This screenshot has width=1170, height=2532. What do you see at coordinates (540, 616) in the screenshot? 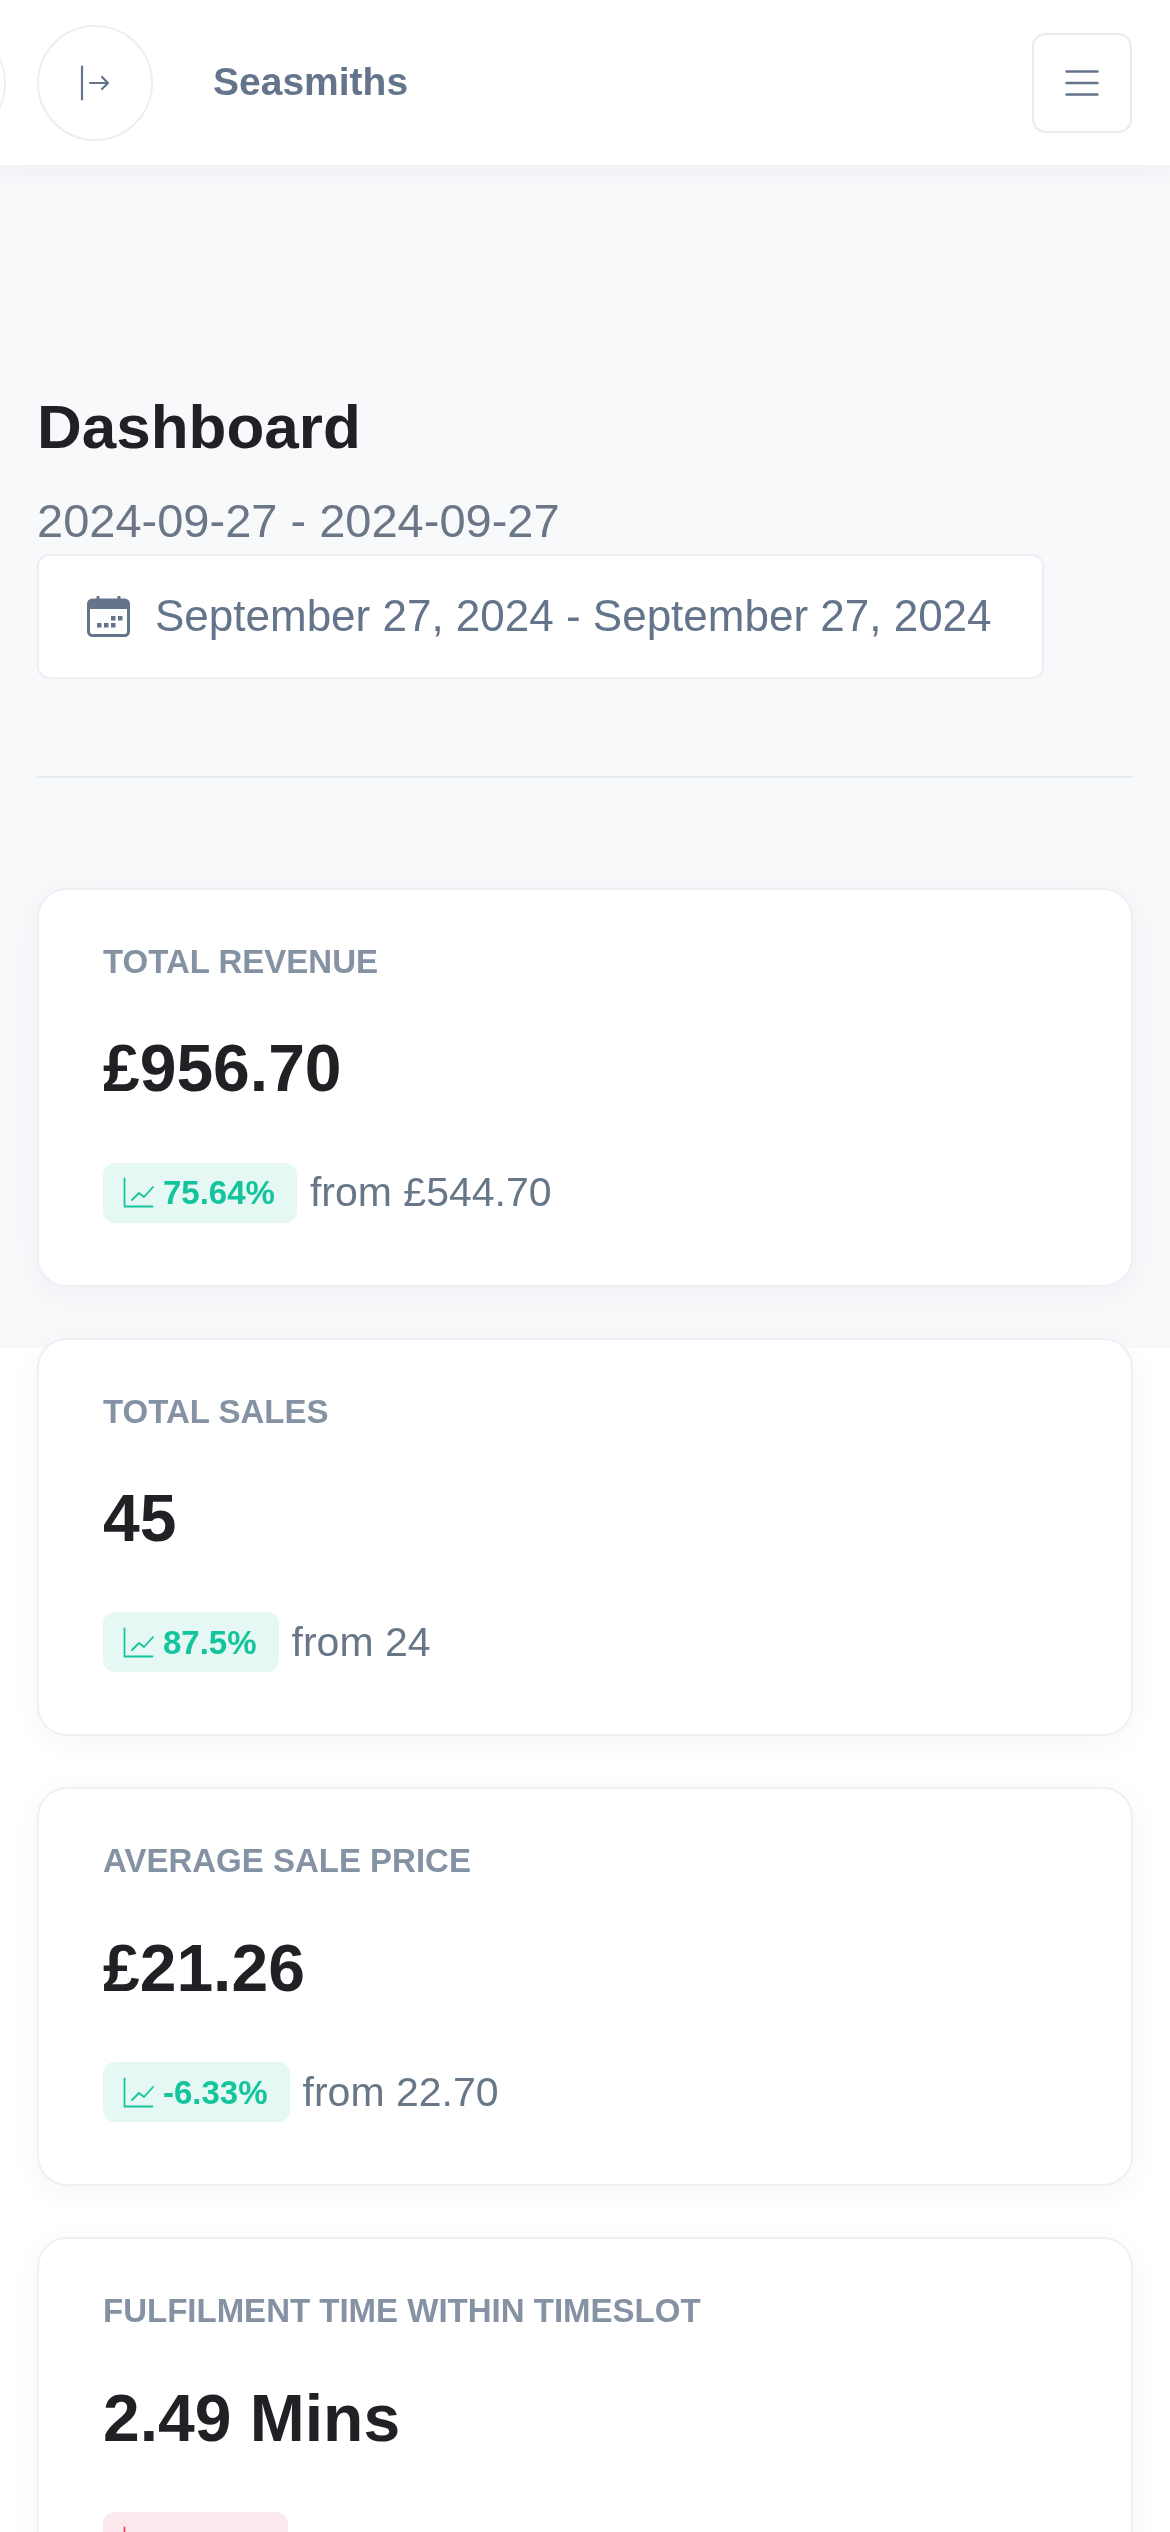
I see `date-range-picker: September 27, 2024 - September 27, 2024` at bounding box center [540, 616].